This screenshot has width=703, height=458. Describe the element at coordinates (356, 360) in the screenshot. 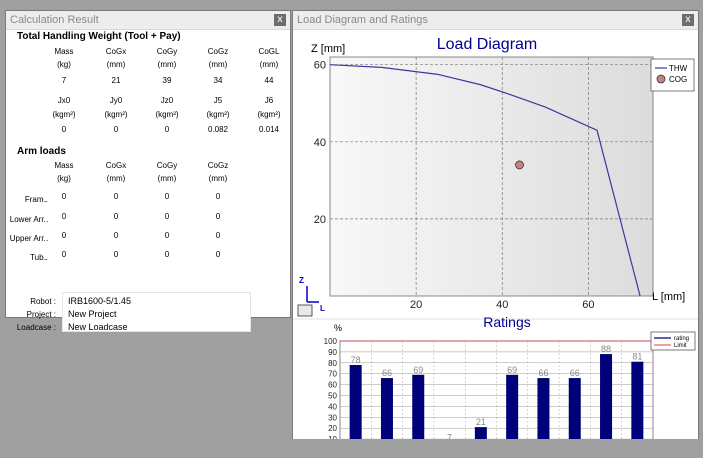

I see `rating-bar-label: 78` at that location.